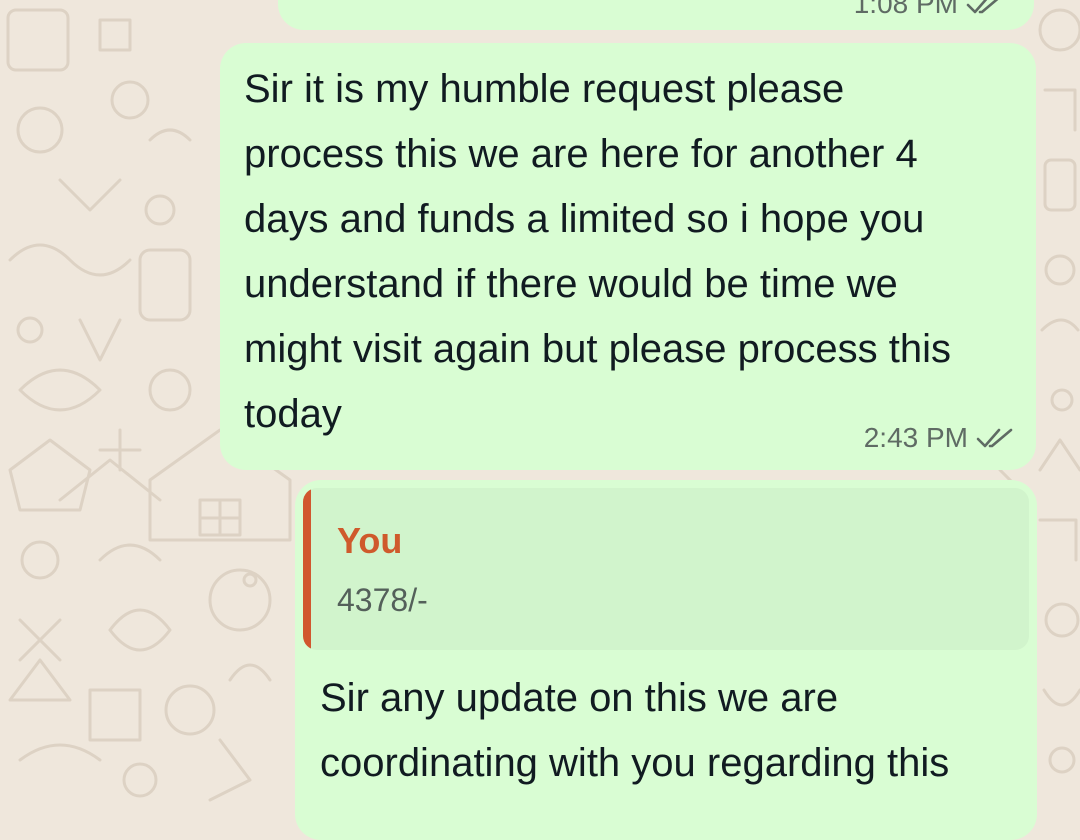 The height and width of the screenshot is (840, 1080). What do you see at coordinates (666, 569) in the screenshot?
I see `quoted-message: You 4378/-` at bounding box center [666, 569].